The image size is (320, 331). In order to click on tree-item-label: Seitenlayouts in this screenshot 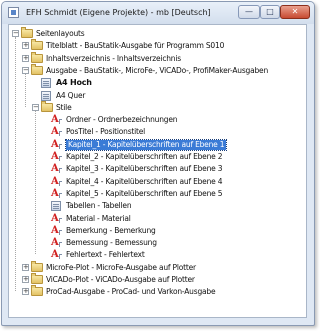, I will do `click(60, 33)`.